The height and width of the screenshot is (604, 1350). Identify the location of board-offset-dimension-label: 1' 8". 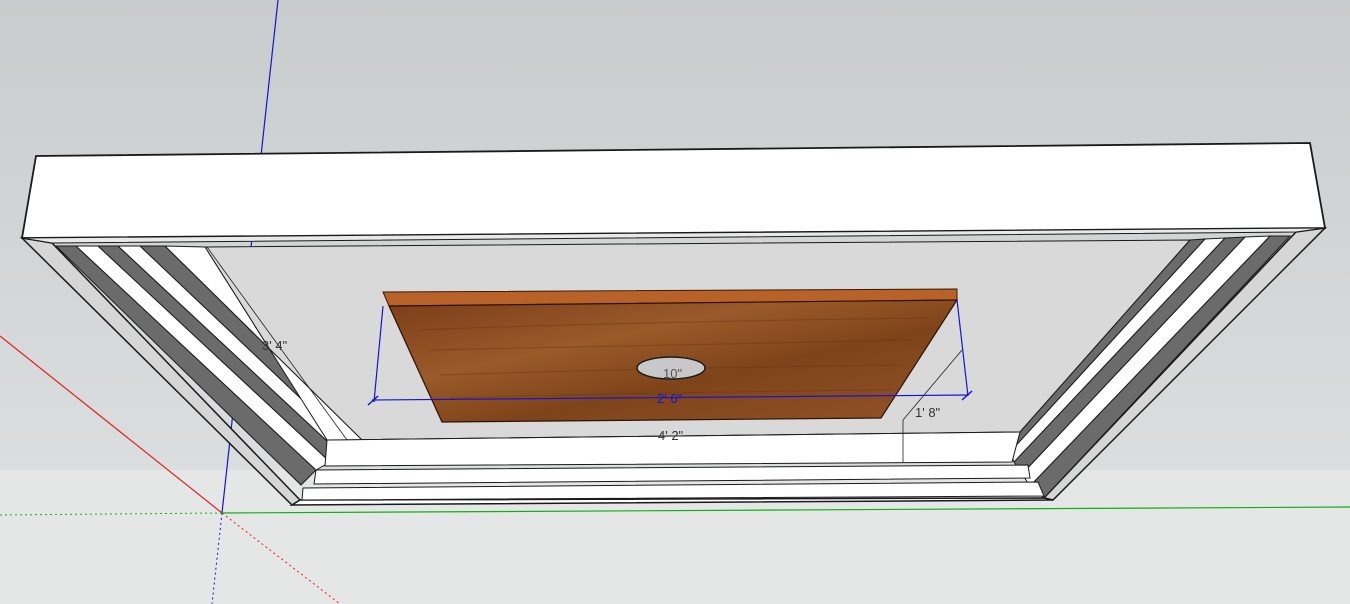
(928, 412).